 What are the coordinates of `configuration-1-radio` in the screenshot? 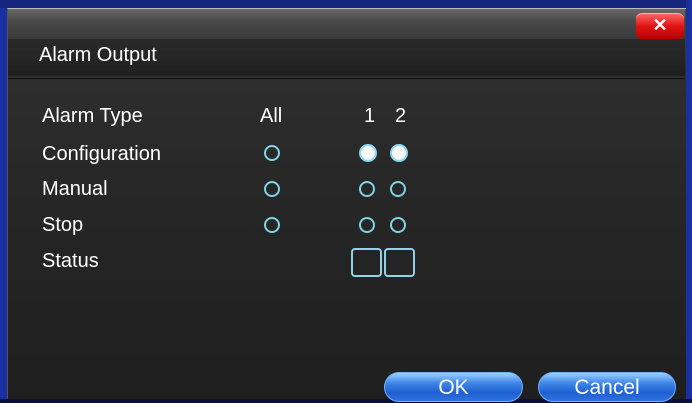 It's located at (368, 153).